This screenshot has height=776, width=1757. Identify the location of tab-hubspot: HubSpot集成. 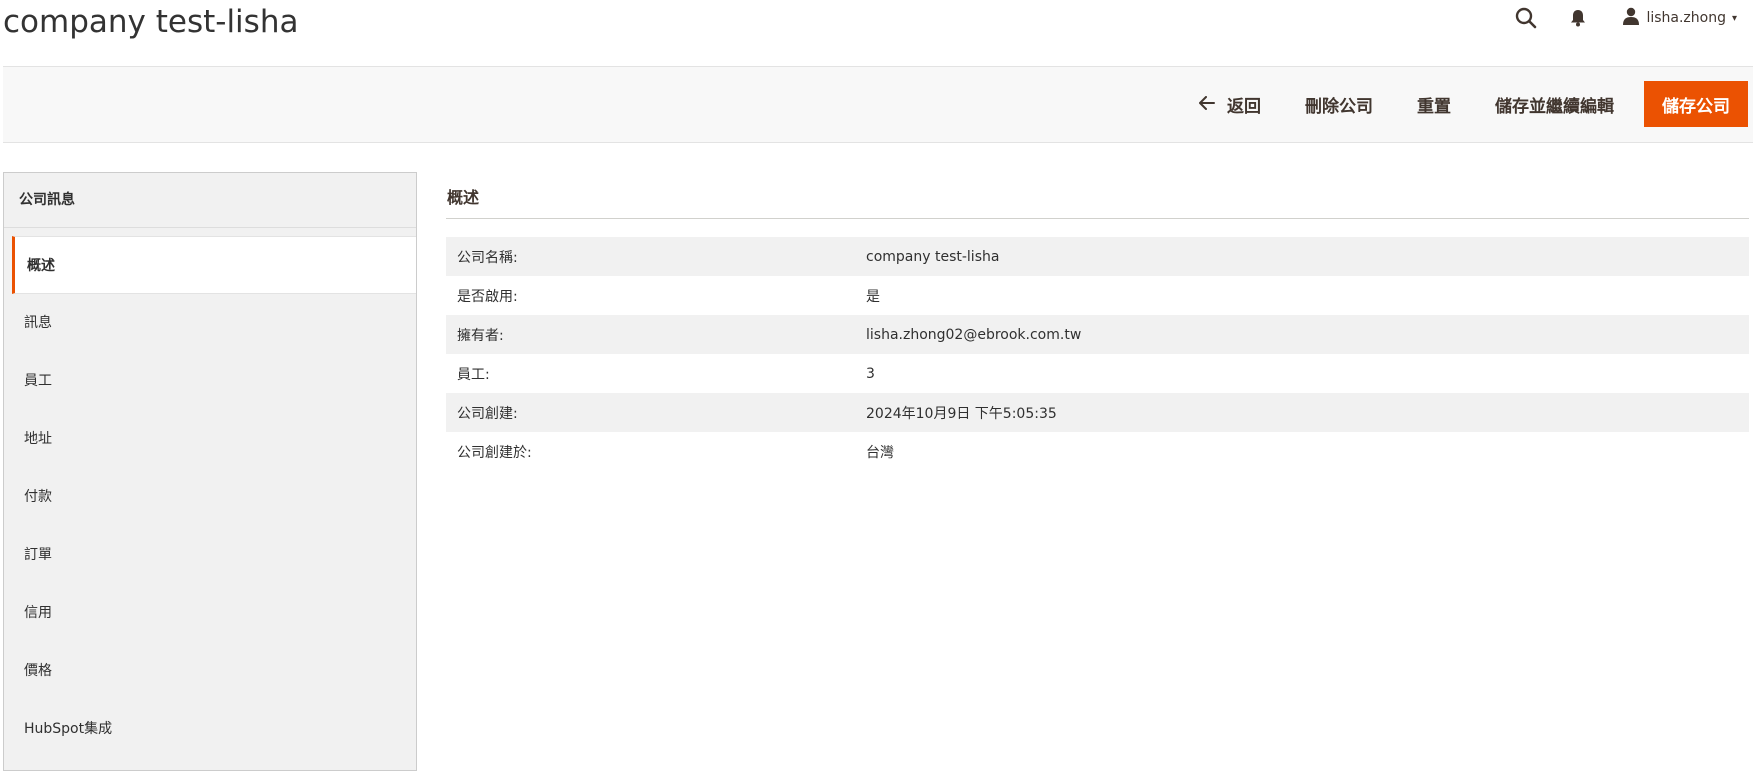
(210, 729).